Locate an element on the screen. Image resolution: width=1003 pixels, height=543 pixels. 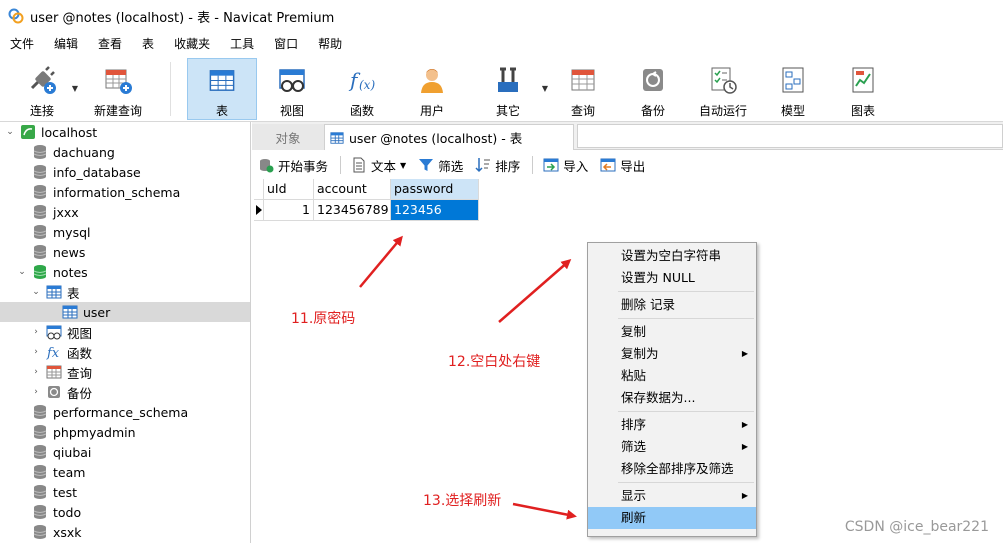
tree-node-database: todo is located at coordinates (56, 512).